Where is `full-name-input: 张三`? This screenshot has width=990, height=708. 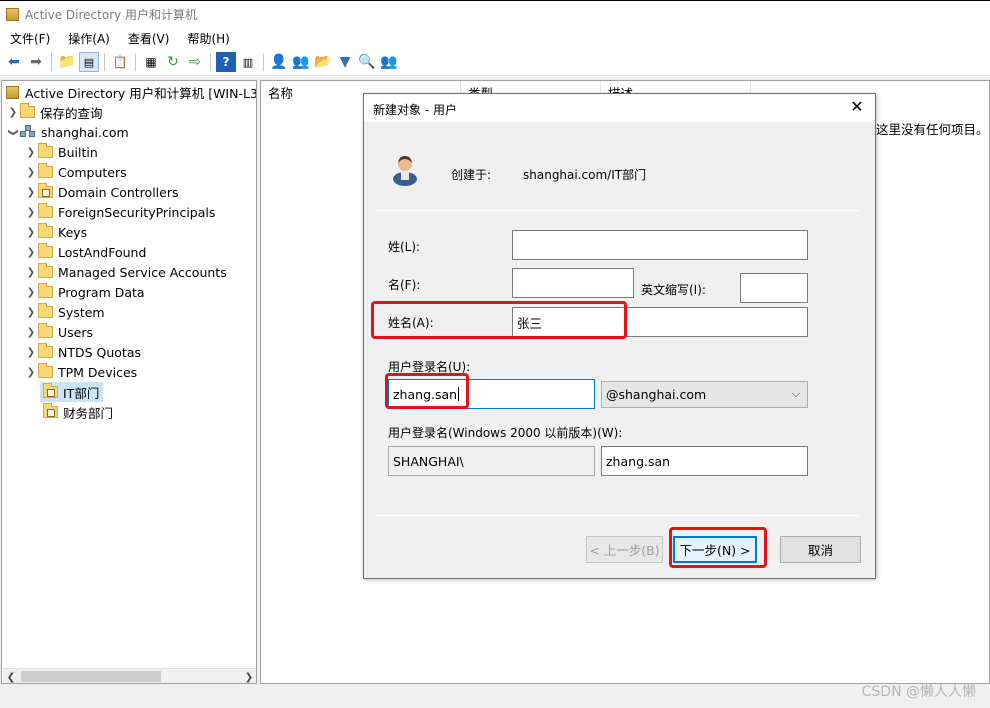 full-name-input: 张三 is located at coordinates (660, 322).